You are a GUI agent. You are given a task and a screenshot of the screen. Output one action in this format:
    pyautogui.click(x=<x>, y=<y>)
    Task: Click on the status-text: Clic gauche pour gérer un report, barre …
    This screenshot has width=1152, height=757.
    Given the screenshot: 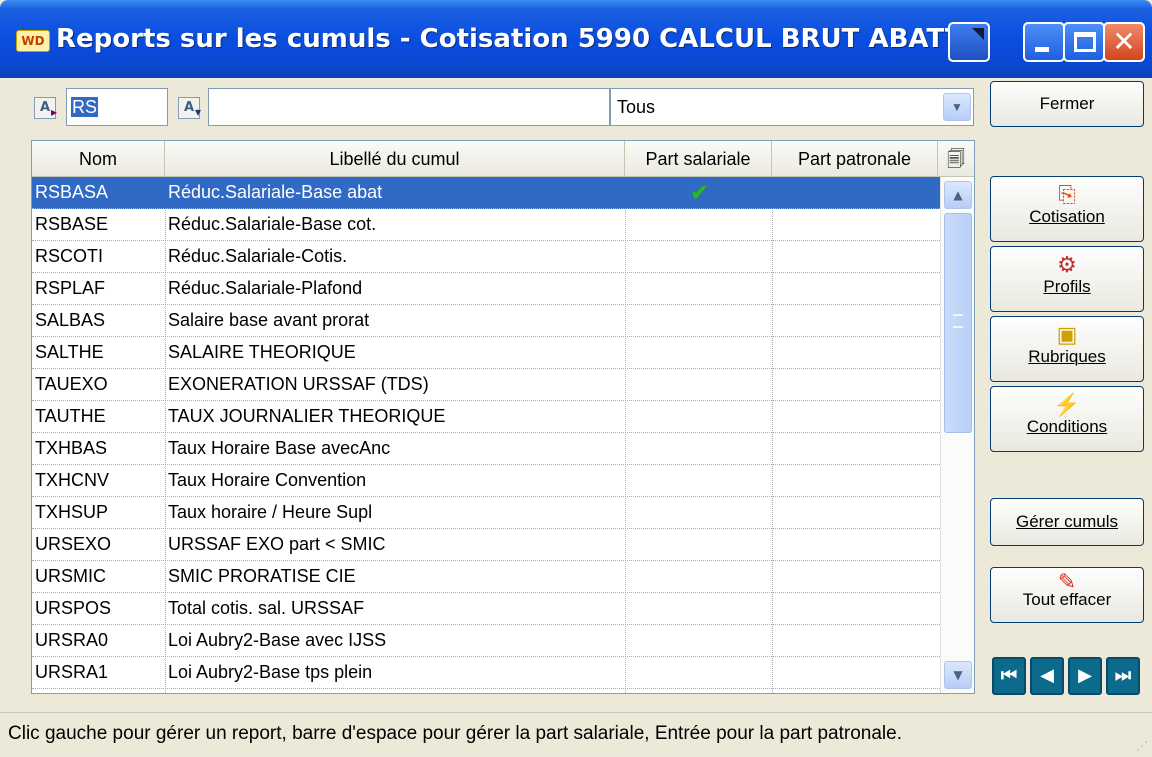 What is the action you would take?
    pyautogui.click(x=455, y=733)
    